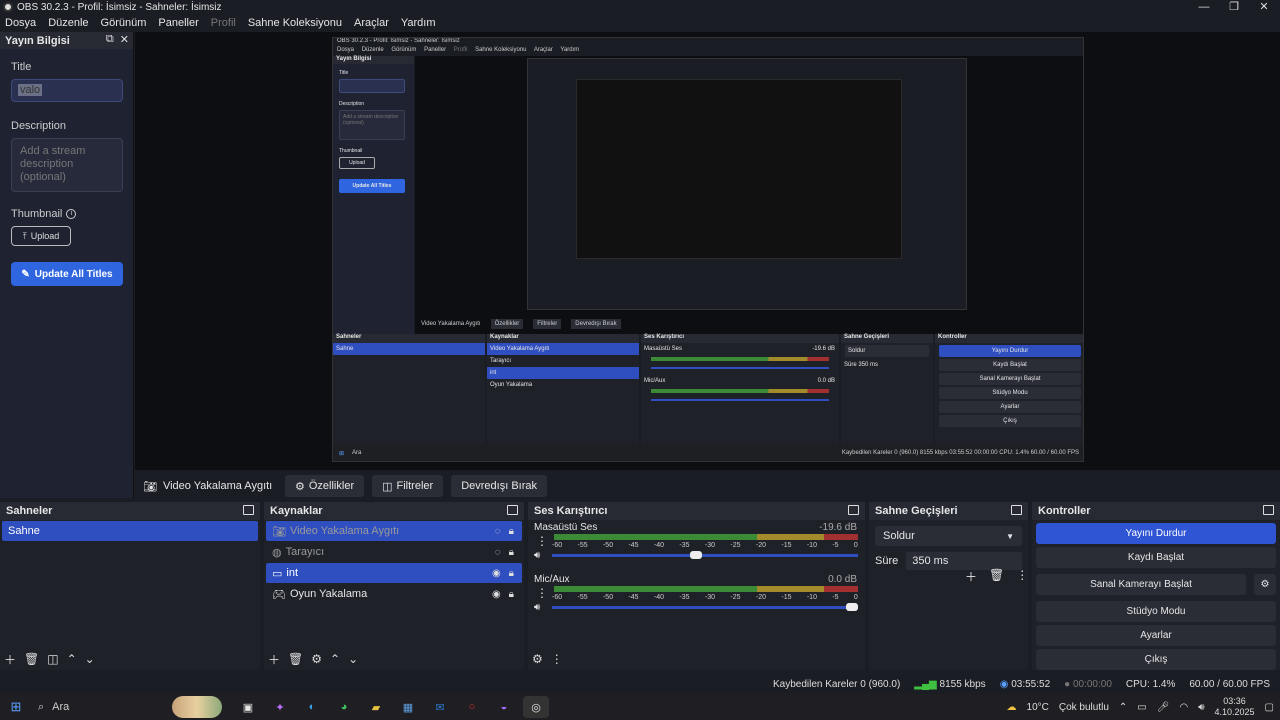 The image size is (1280, 720). I want to click on nested-description-label: Description, so click(352, 104).